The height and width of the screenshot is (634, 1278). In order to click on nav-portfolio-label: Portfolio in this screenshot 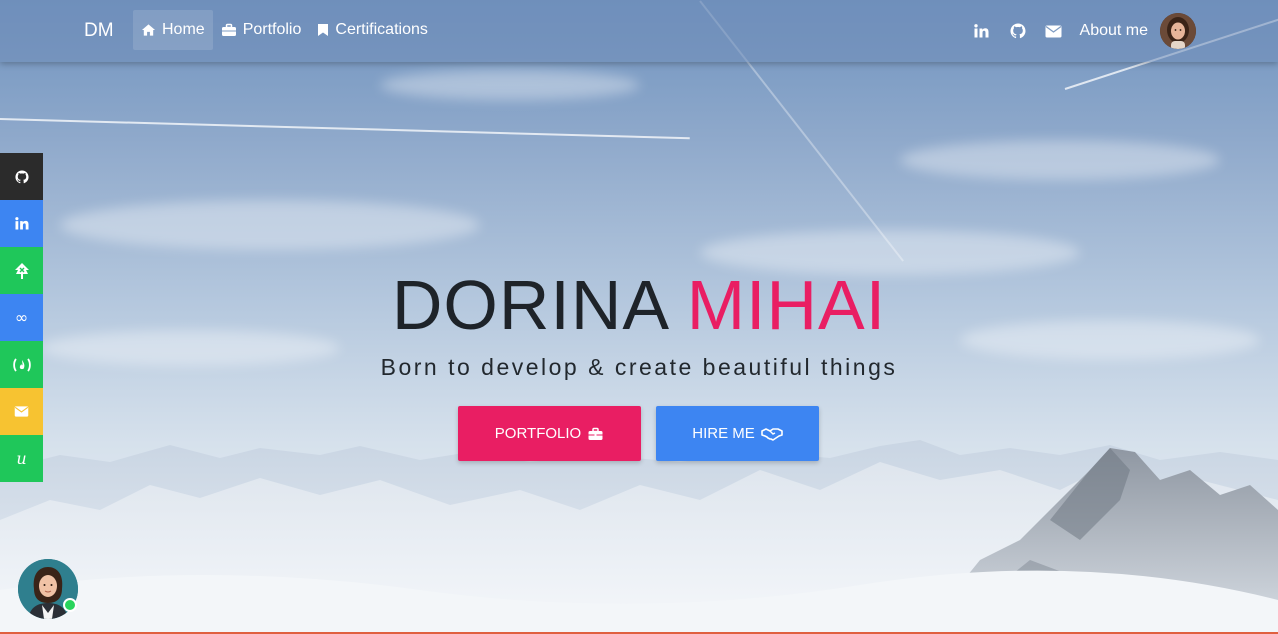, I will do `click(272, 29)`.